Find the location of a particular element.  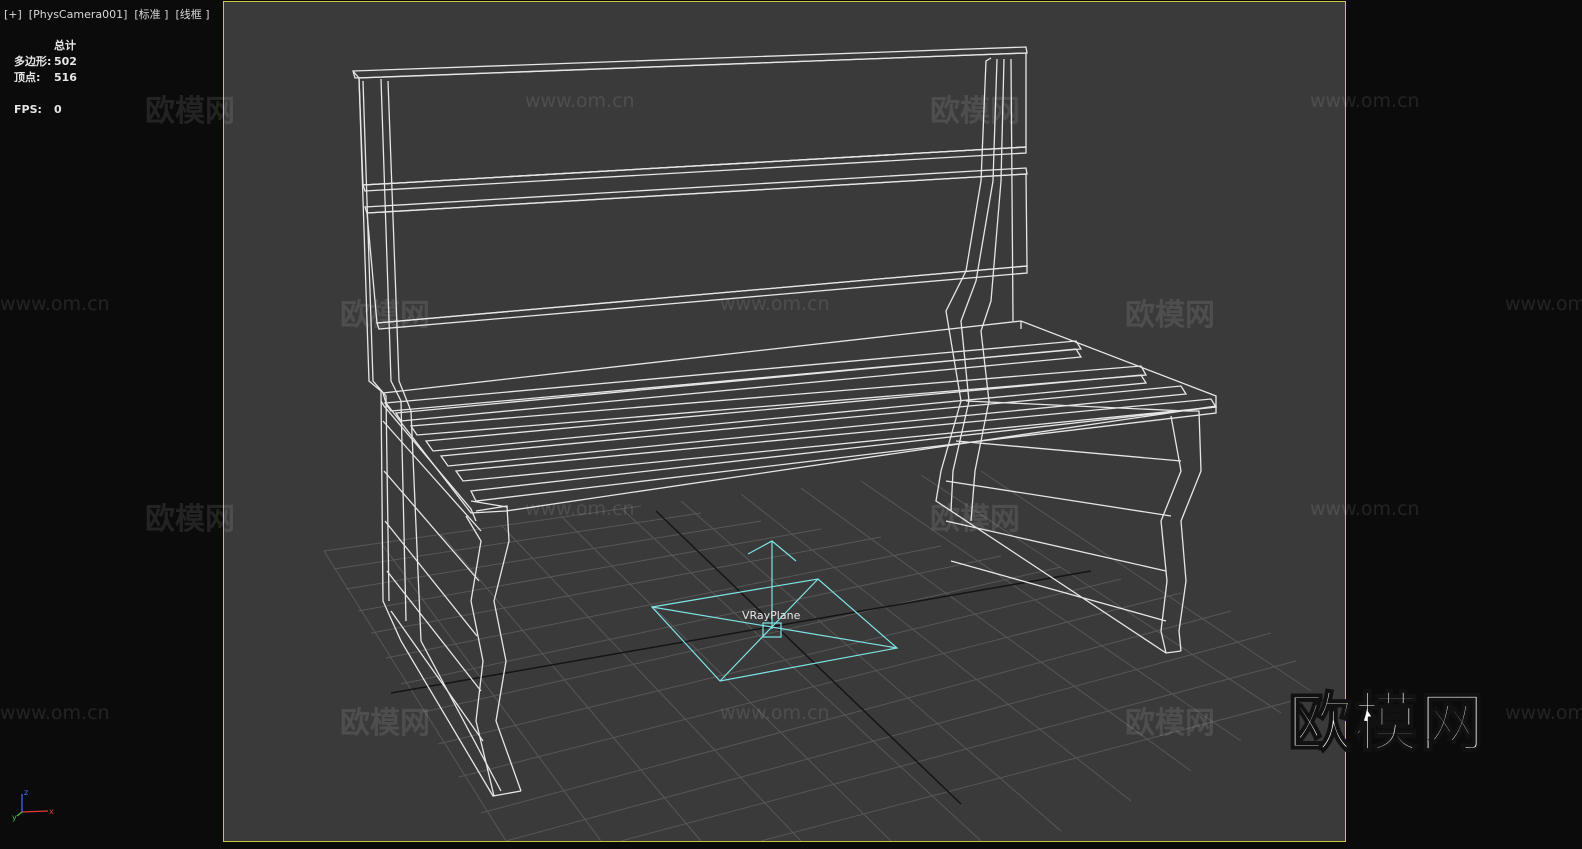

axis-tripod-icon: z x y is located at coordinates (33, 805).